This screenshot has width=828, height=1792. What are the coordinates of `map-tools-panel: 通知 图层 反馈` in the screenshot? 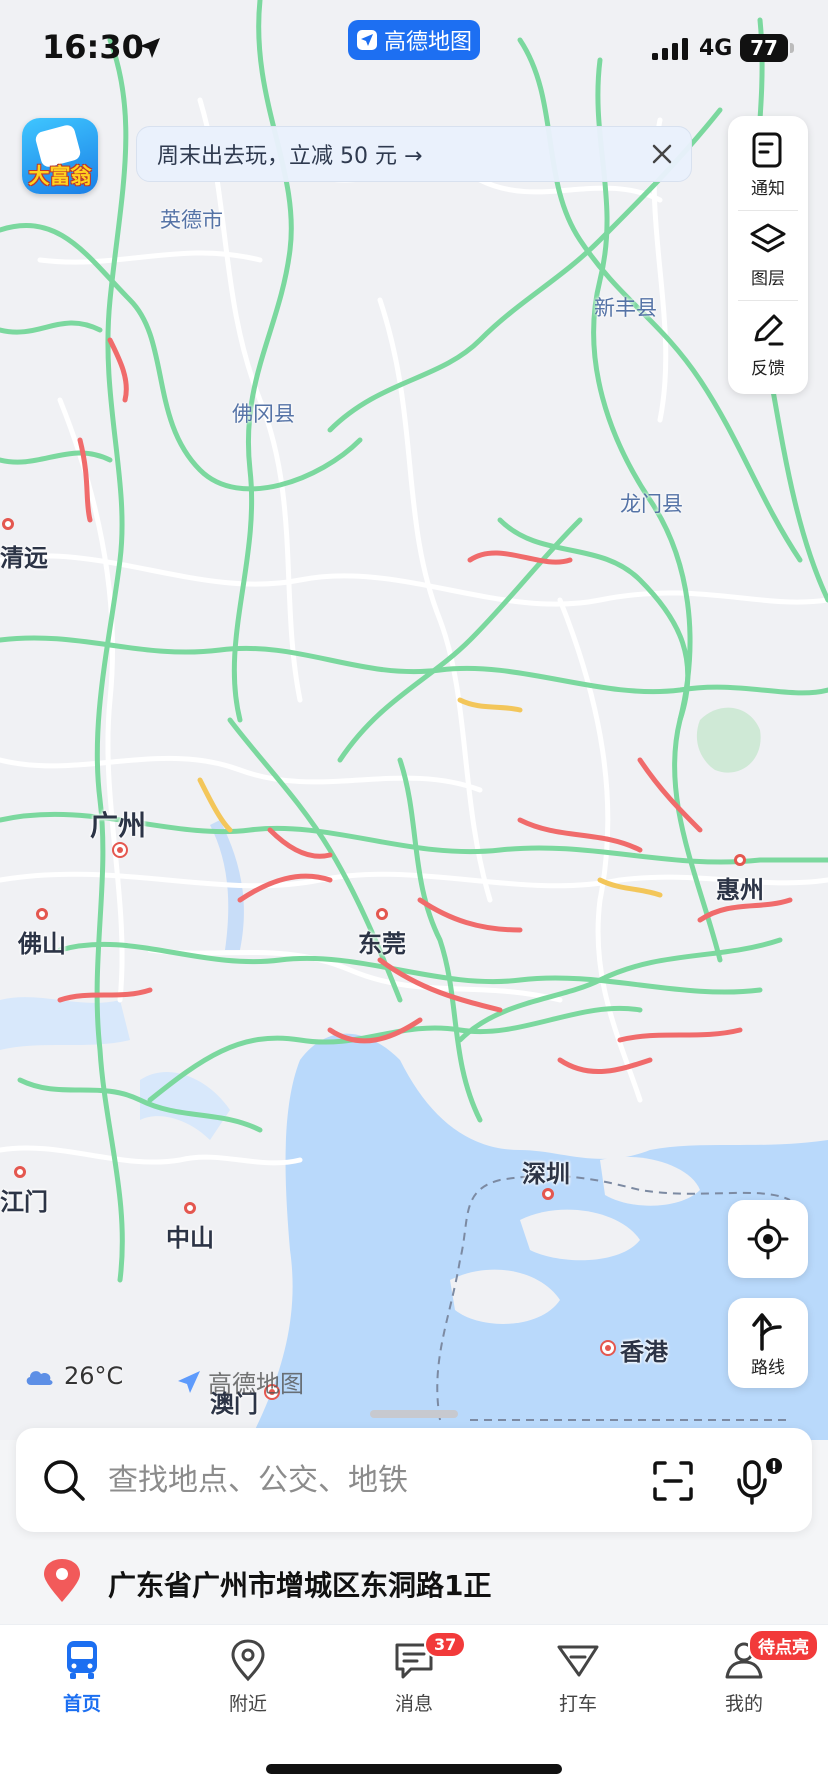 It's located at (768, 255).